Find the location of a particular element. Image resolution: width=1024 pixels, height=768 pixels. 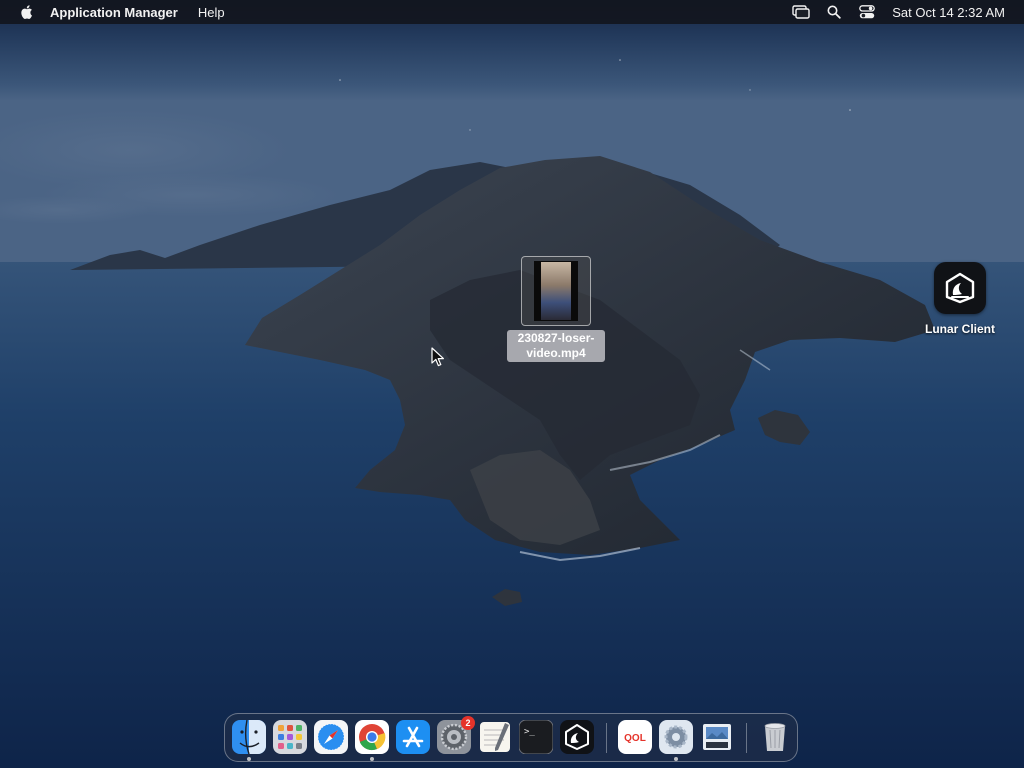

launchpad-icon is located at coordinates (290, 737).